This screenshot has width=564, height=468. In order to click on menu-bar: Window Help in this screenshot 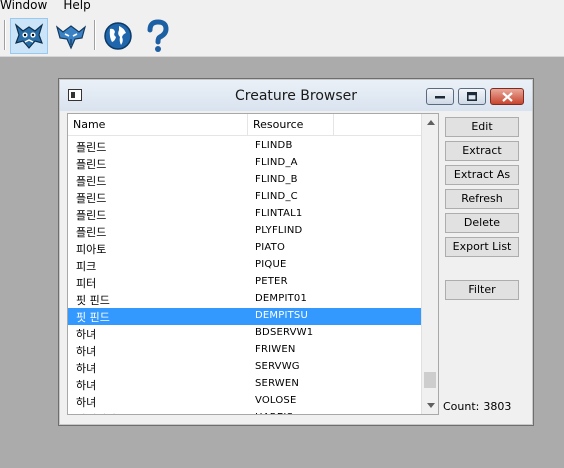, I will do `click(282, 6)`.